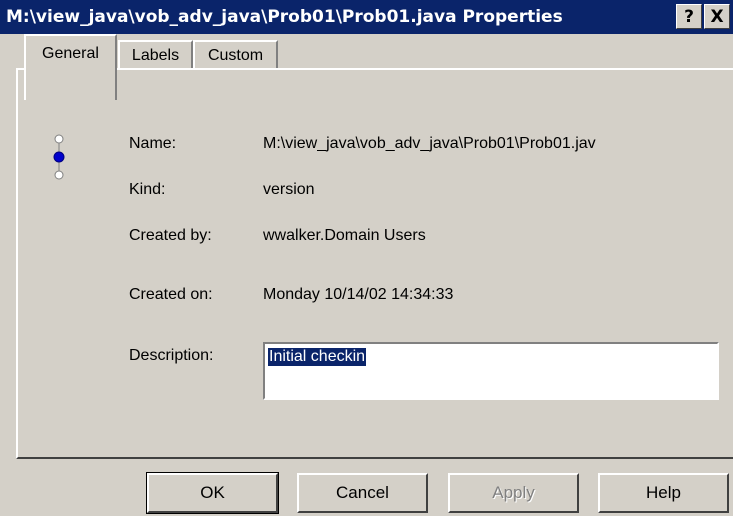  What do you see at coordinates (171, 294) in the screenshot?
I see `created-on-label: Created on:` at bounding box center [171, 294].